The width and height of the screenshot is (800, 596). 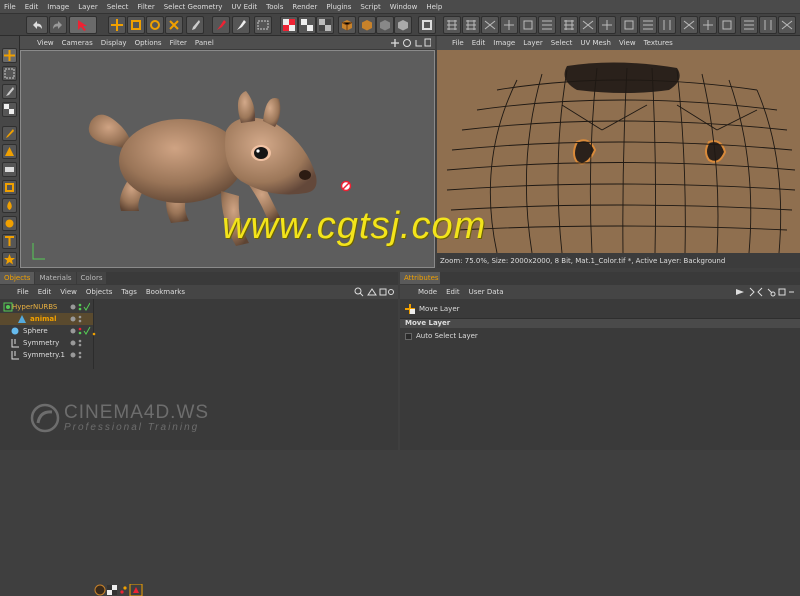 What do you see at coordinates (408, 336) in the screenshot?
I see `auto-select-layer-checkbox` at bounding box center [408, 336].